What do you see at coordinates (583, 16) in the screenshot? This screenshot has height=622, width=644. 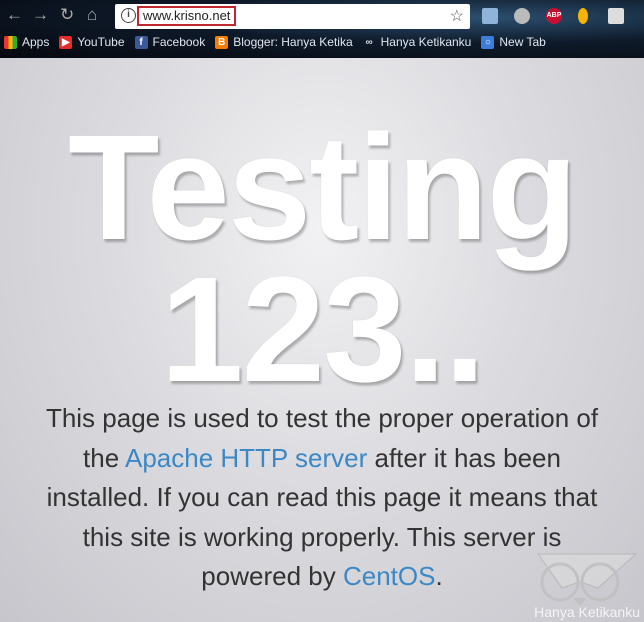 I see `lightbulb-extension-icon` at bounding box center [583, 16].